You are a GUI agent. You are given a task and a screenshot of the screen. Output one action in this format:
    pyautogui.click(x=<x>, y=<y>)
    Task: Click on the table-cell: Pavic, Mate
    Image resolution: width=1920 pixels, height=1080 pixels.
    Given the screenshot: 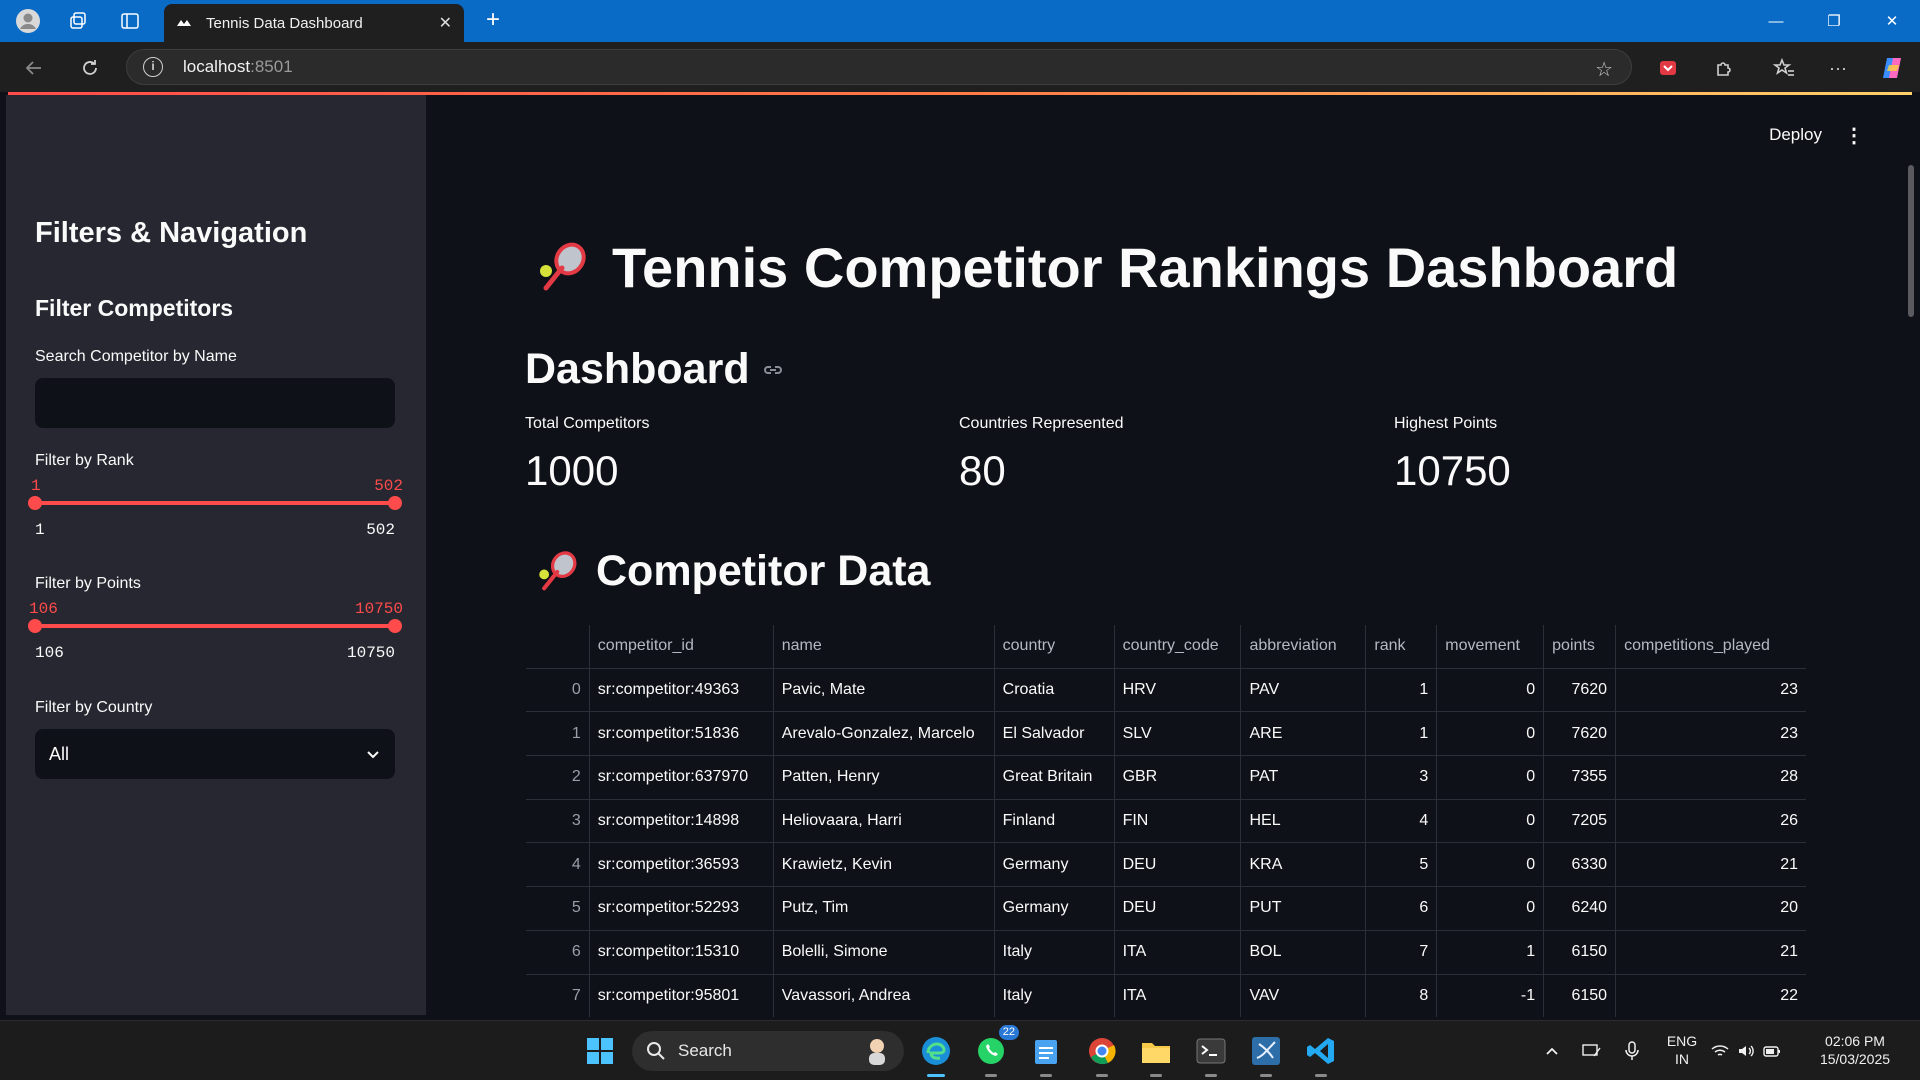 What is the action you would take?
    pyautogui.click(x=884, y=690)
    